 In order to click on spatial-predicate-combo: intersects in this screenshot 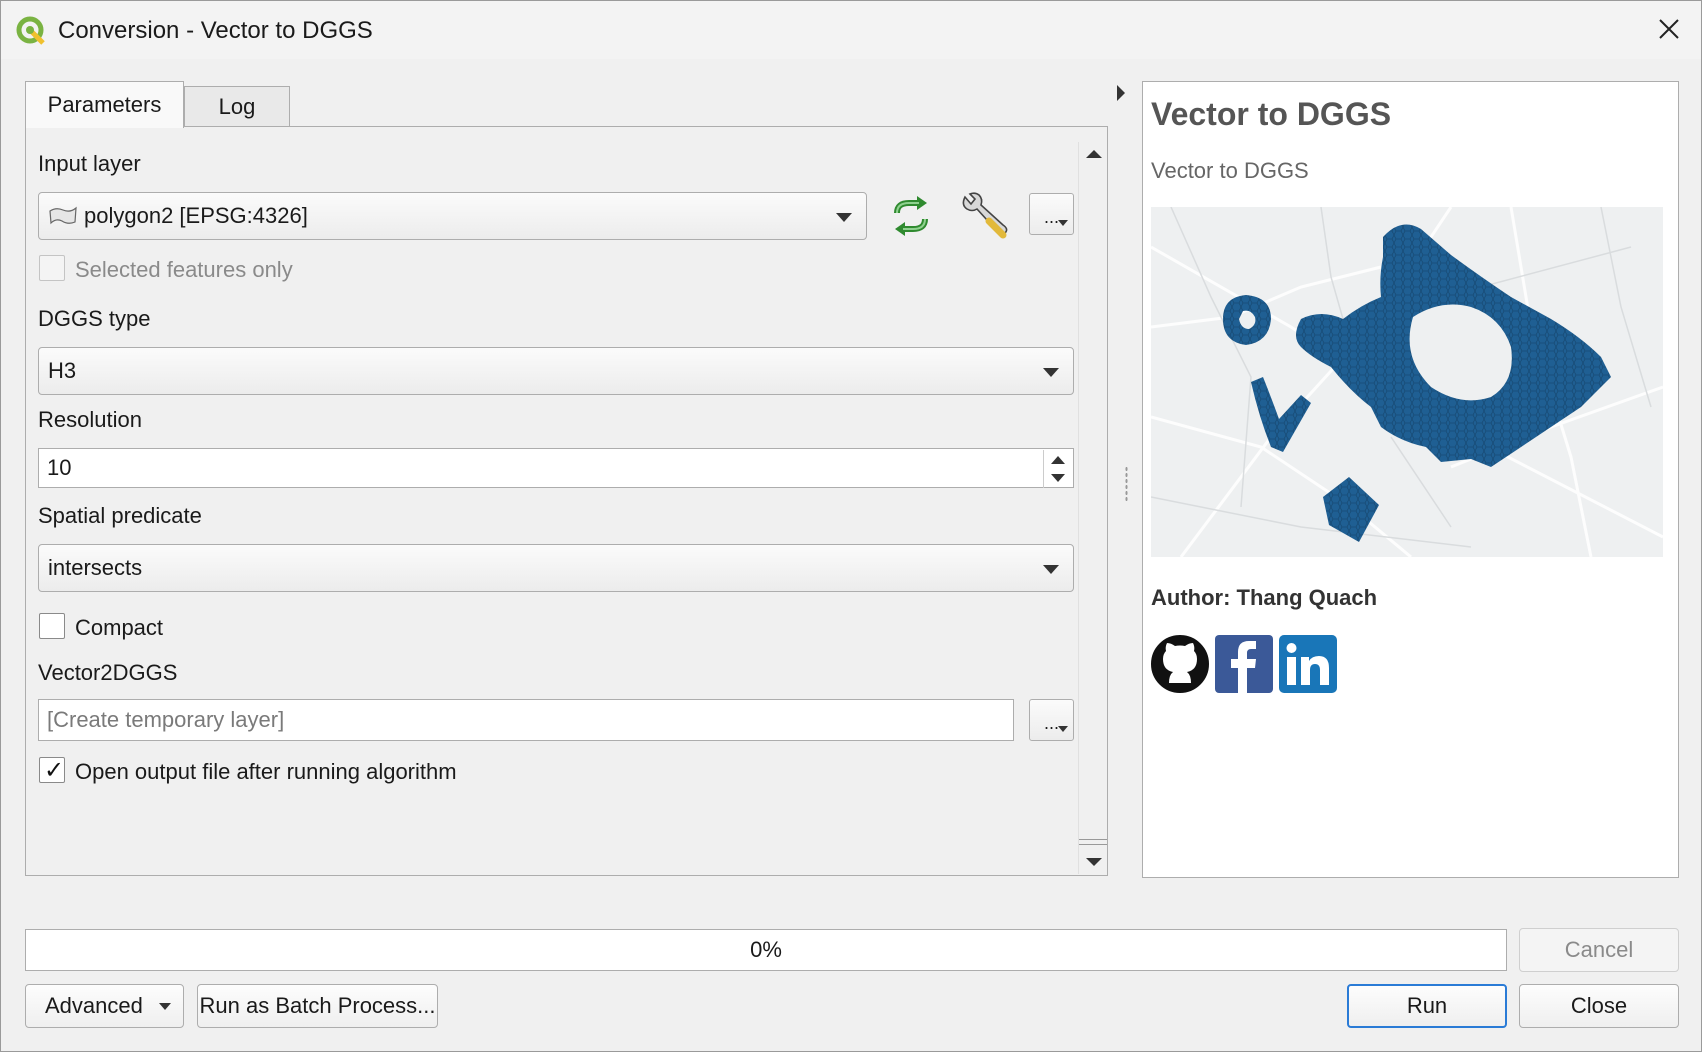, I will do `click(556, 568)`.